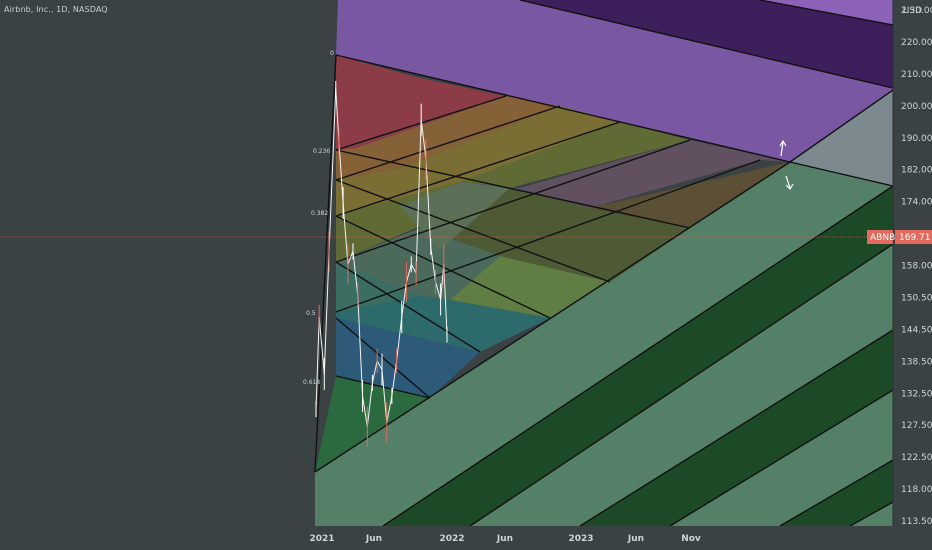 The width and height of the screenshot is (932, 550). Describe the element at coordinates (916, 394) in the screenshot. I see `y-tick-label: 132.50` at that location.